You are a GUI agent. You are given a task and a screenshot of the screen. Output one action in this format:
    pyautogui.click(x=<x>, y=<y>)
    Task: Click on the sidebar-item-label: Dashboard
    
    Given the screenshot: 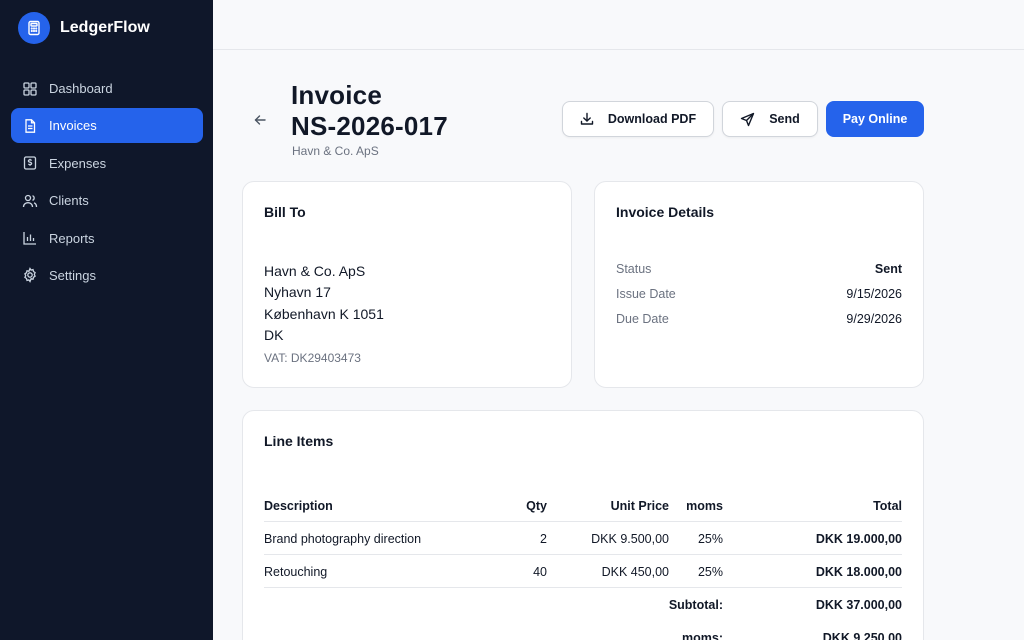 What is the action you would take?
    pyautogui.click(x=81, y=88)
    